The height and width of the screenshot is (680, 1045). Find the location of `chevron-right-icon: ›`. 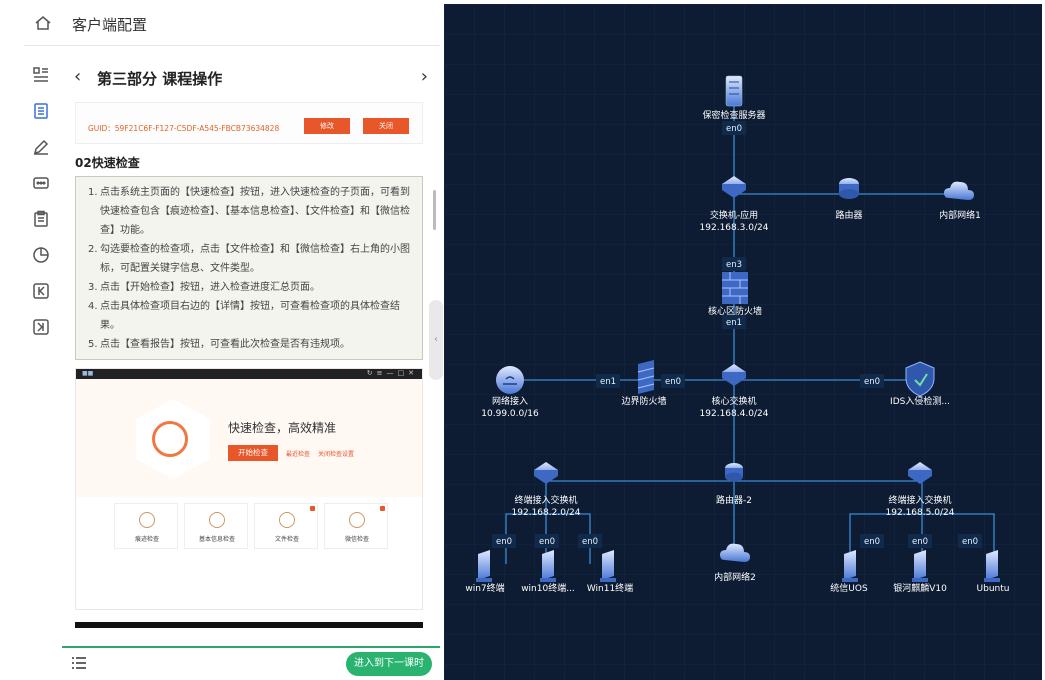

chevron-right-icon: › is located at coordinates (424, 76).